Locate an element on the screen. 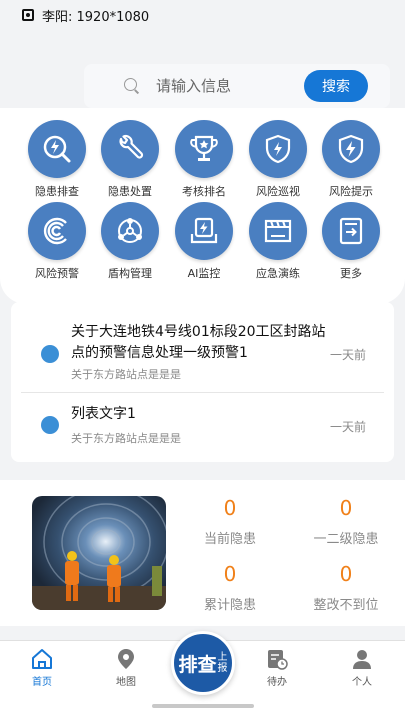 This screenshot has height=720, width=405. tab-home: 首页 is located at coordinates (42, 667).